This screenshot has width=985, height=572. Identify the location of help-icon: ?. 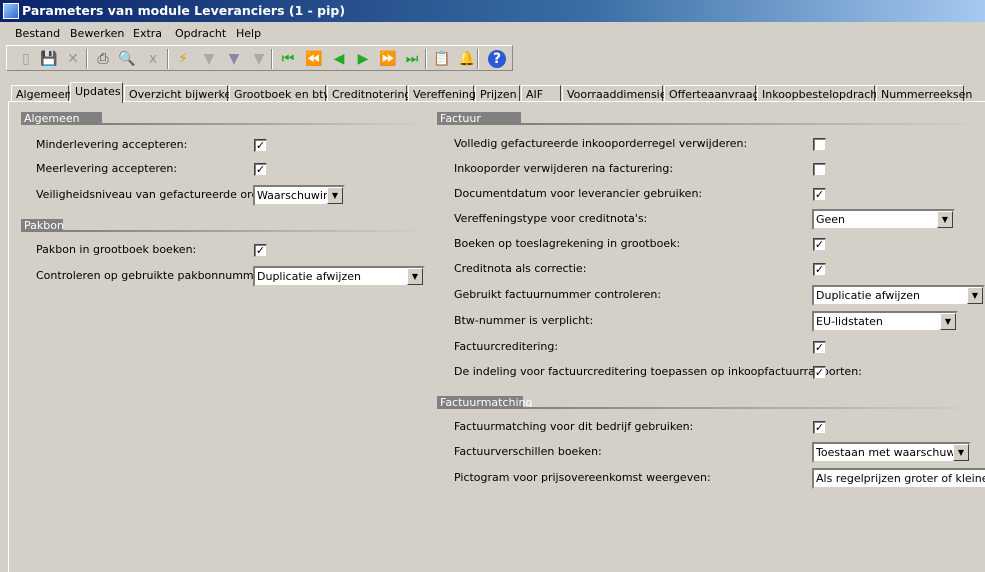
(497, 59).